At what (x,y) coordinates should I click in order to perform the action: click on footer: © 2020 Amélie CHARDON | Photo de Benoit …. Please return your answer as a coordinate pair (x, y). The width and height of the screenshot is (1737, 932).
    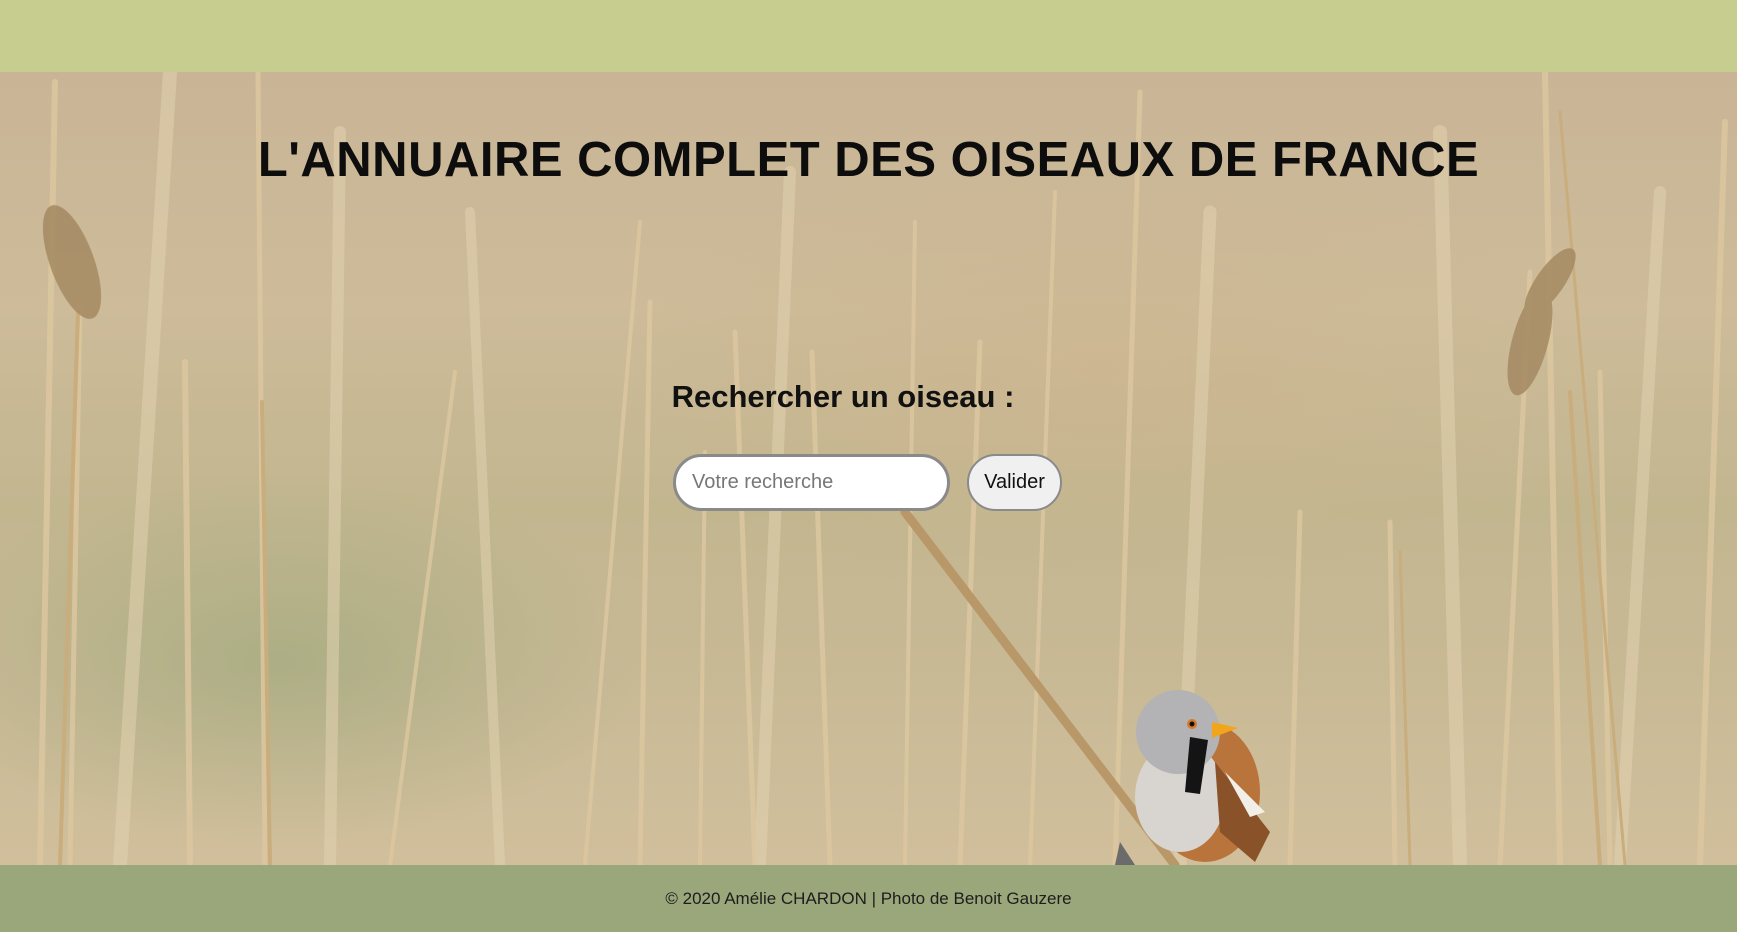
    Looking at the image, I should click on (868, 898).